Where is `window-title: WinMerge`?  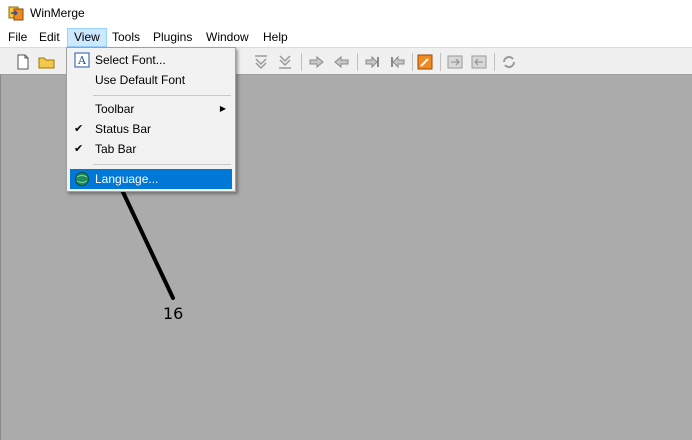 window-title: WinMerge is located at coordinates (57, 13).